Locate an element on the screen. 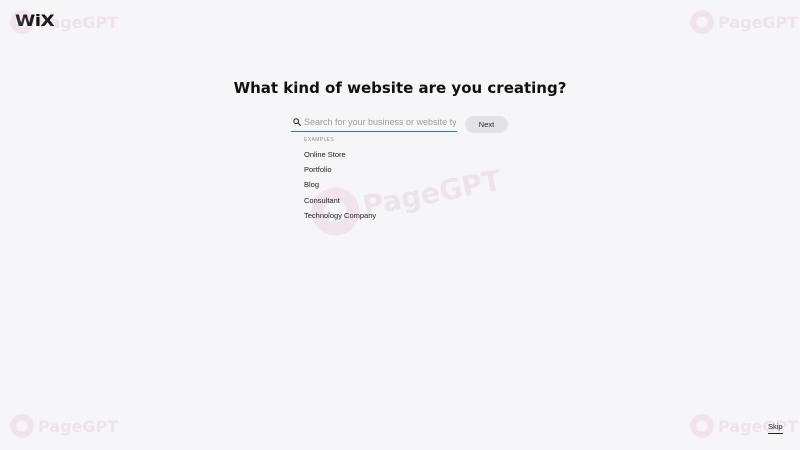 This screenshot has height=450, width=800. search-field is located at coordinates (374, 122).